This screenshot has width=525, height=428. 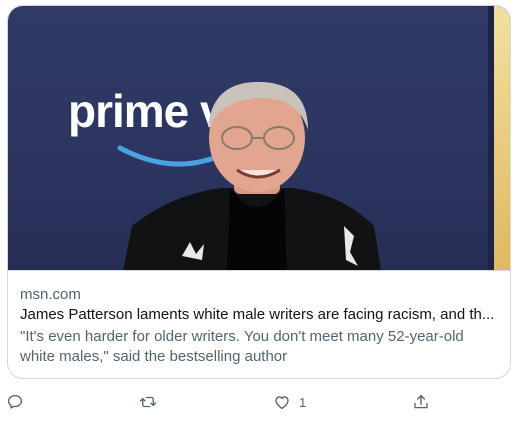 I want to click on image-edge-gold, so click(x=502, y=138).